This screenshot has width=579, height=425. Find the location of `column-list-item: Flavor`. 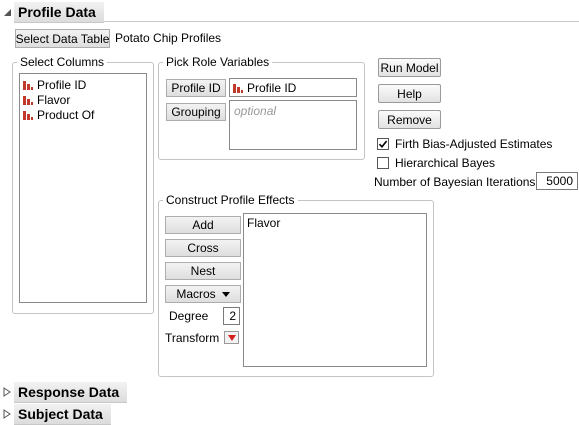

column-list-item: Flavor is located at coordinates (83, 99).